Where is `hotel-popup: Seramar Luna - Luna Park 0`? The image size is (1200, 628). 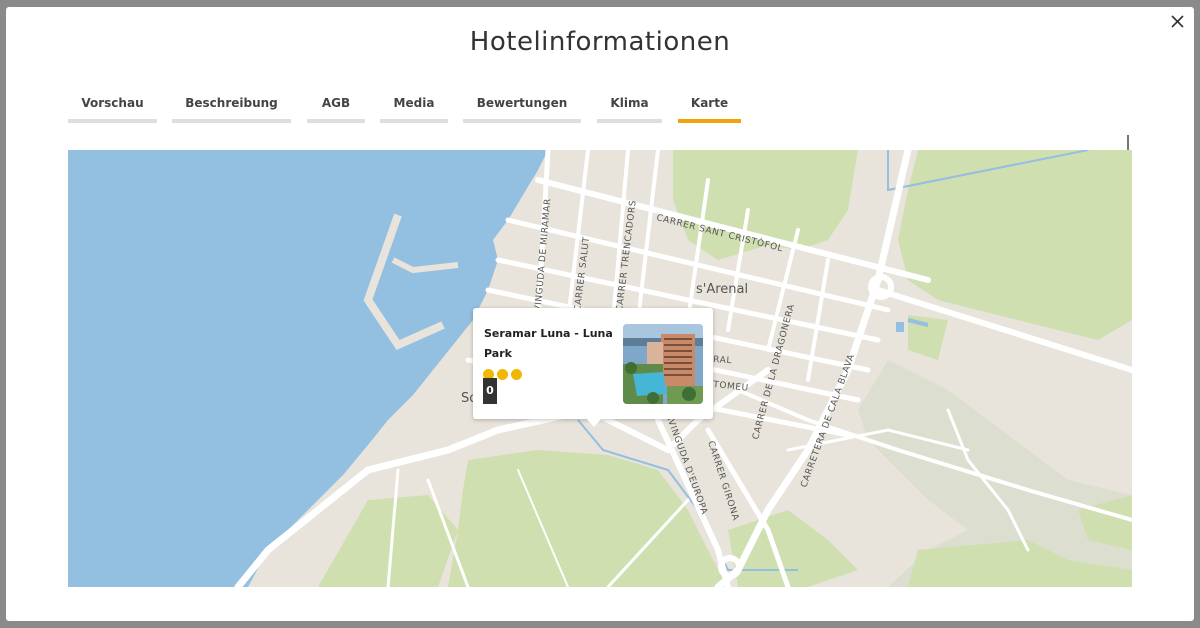 hotel-popup: Seramar Luna - Luna Park 0 is located at coordinates (593, 367).